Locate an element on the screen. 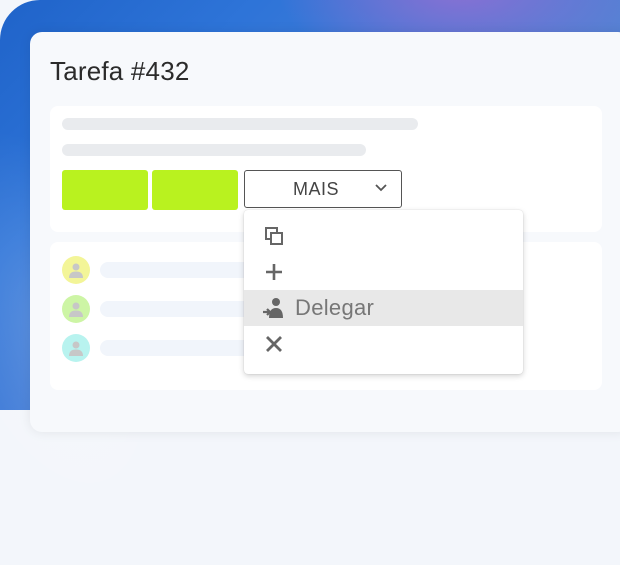  secondary-action-button is located at coordinates (195, 190).